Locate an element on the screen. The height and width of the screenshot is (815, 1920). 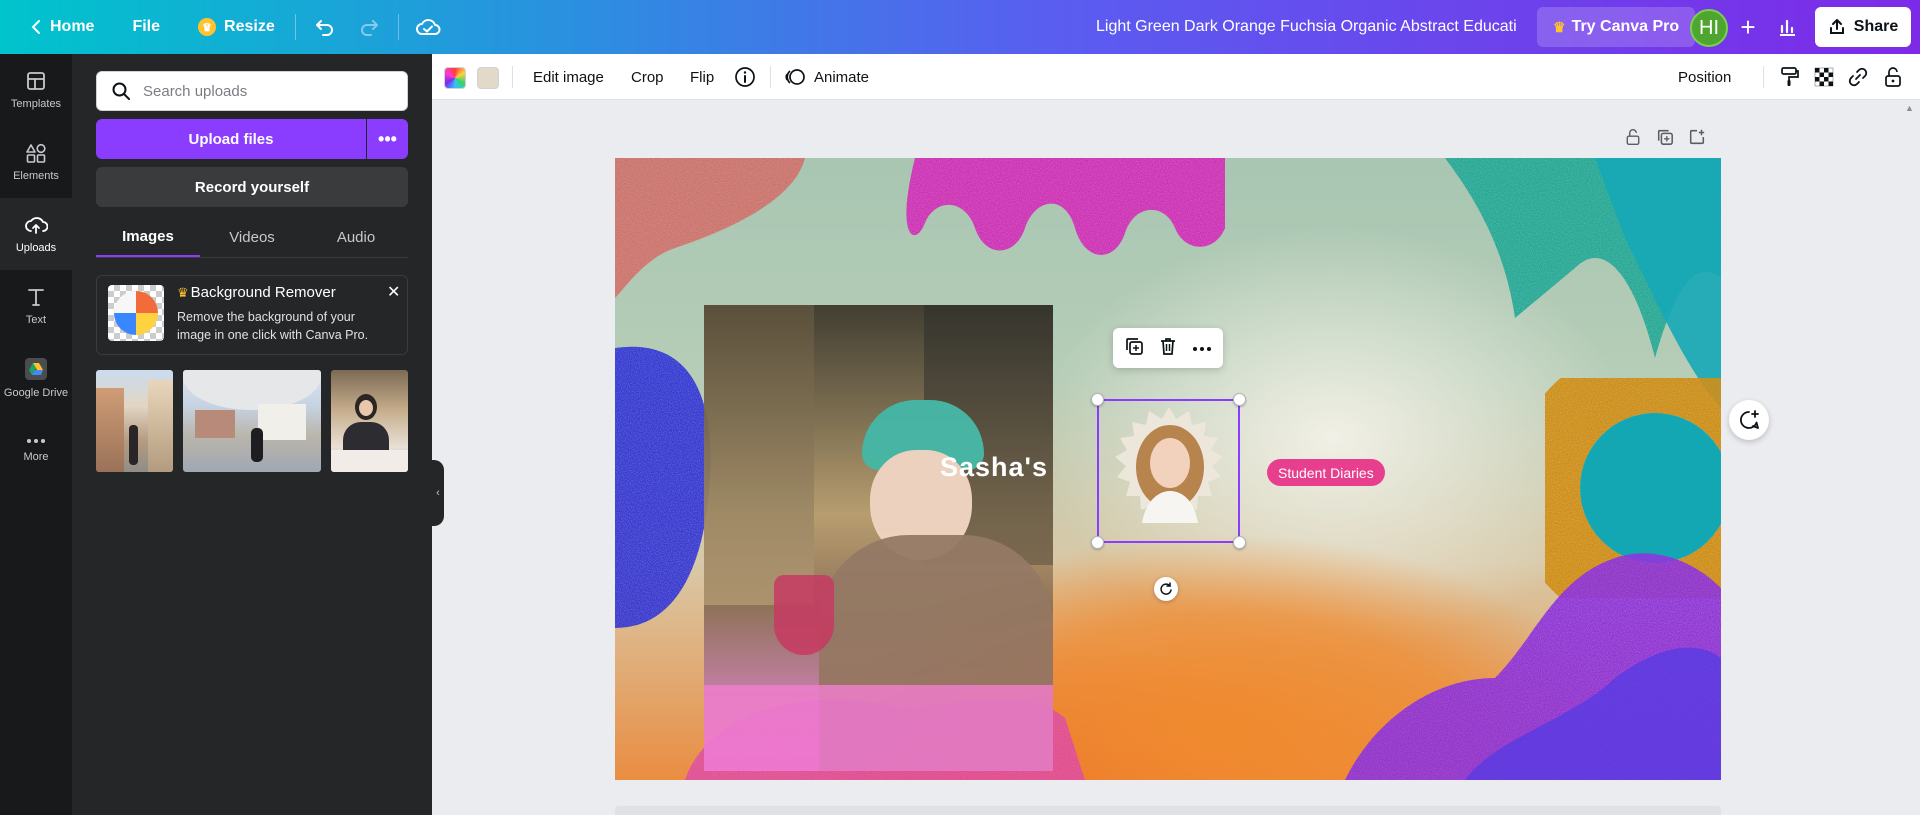
blue-blob-shape is located at coordinates (663, 487).